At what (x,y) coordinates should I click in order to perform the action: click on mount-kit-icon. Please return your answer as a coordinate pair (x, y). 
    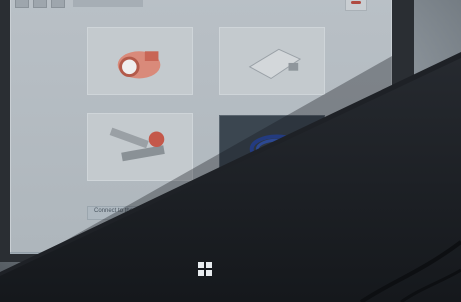
    Looking at the image, I should click on (137, 144).